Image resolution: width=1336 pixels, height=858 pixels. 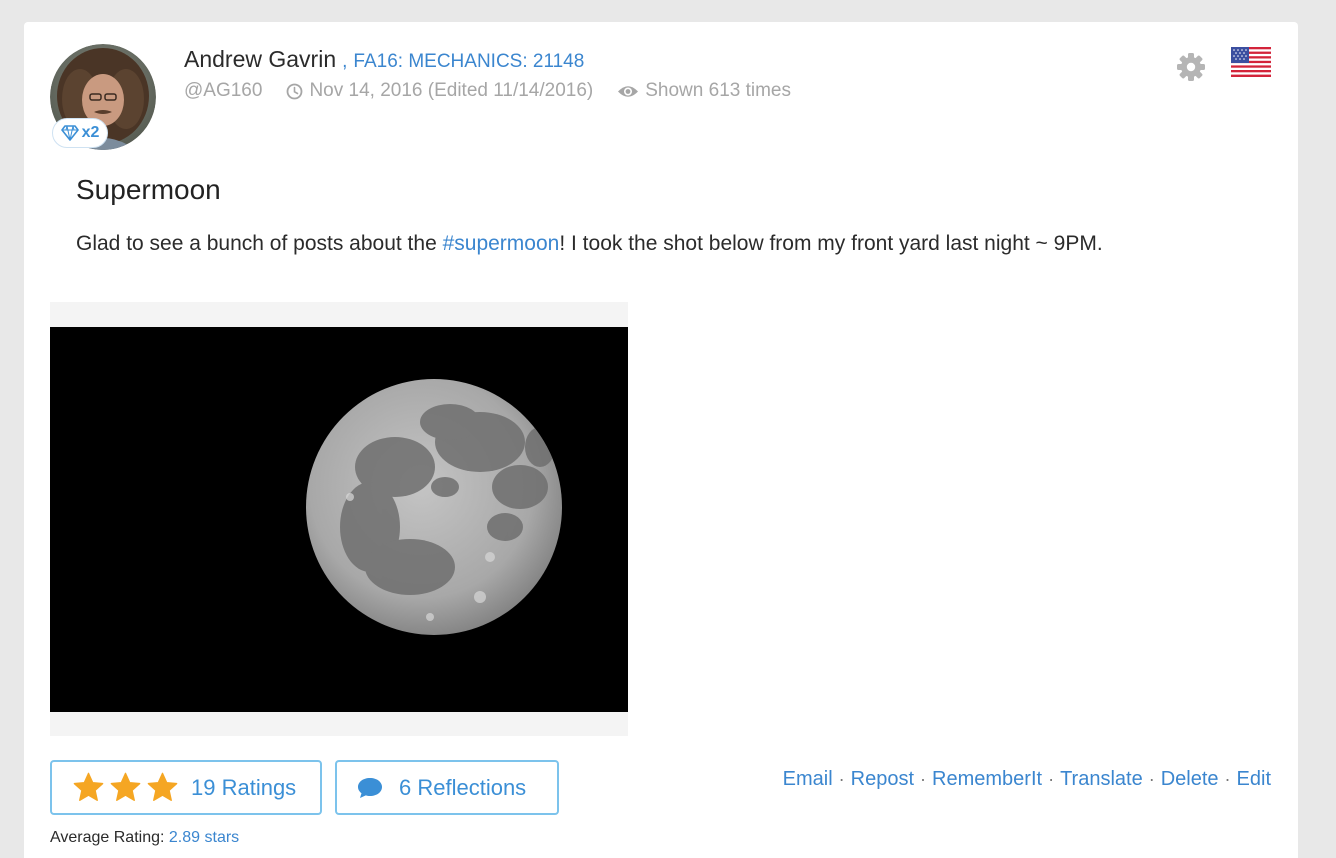 I want to click on repost-link: Repost, so click(x=882, y=779).